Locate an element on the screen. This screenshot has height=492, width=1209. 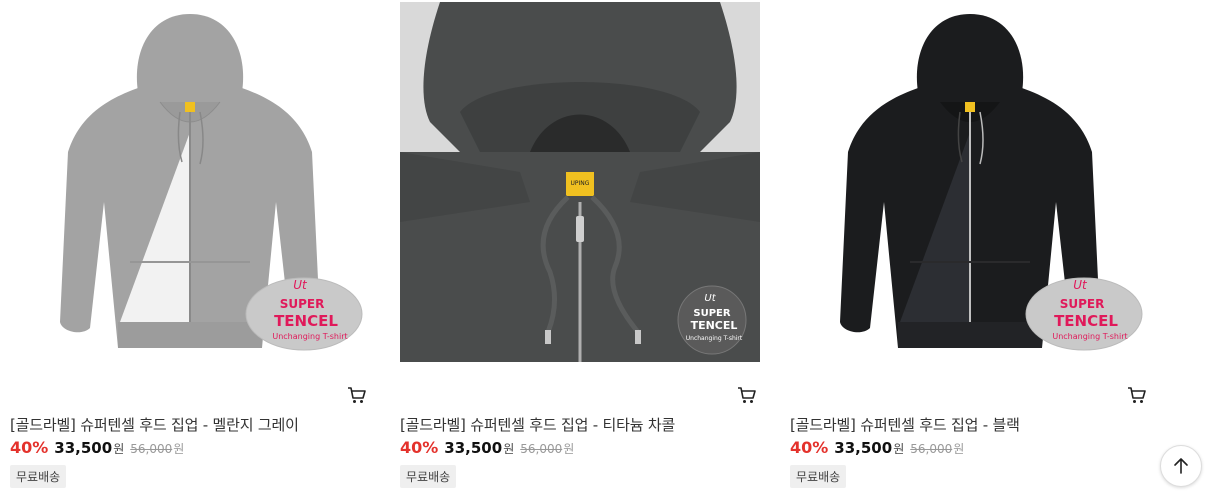
arrow-up-icon is located at coordinates (1181, 466).